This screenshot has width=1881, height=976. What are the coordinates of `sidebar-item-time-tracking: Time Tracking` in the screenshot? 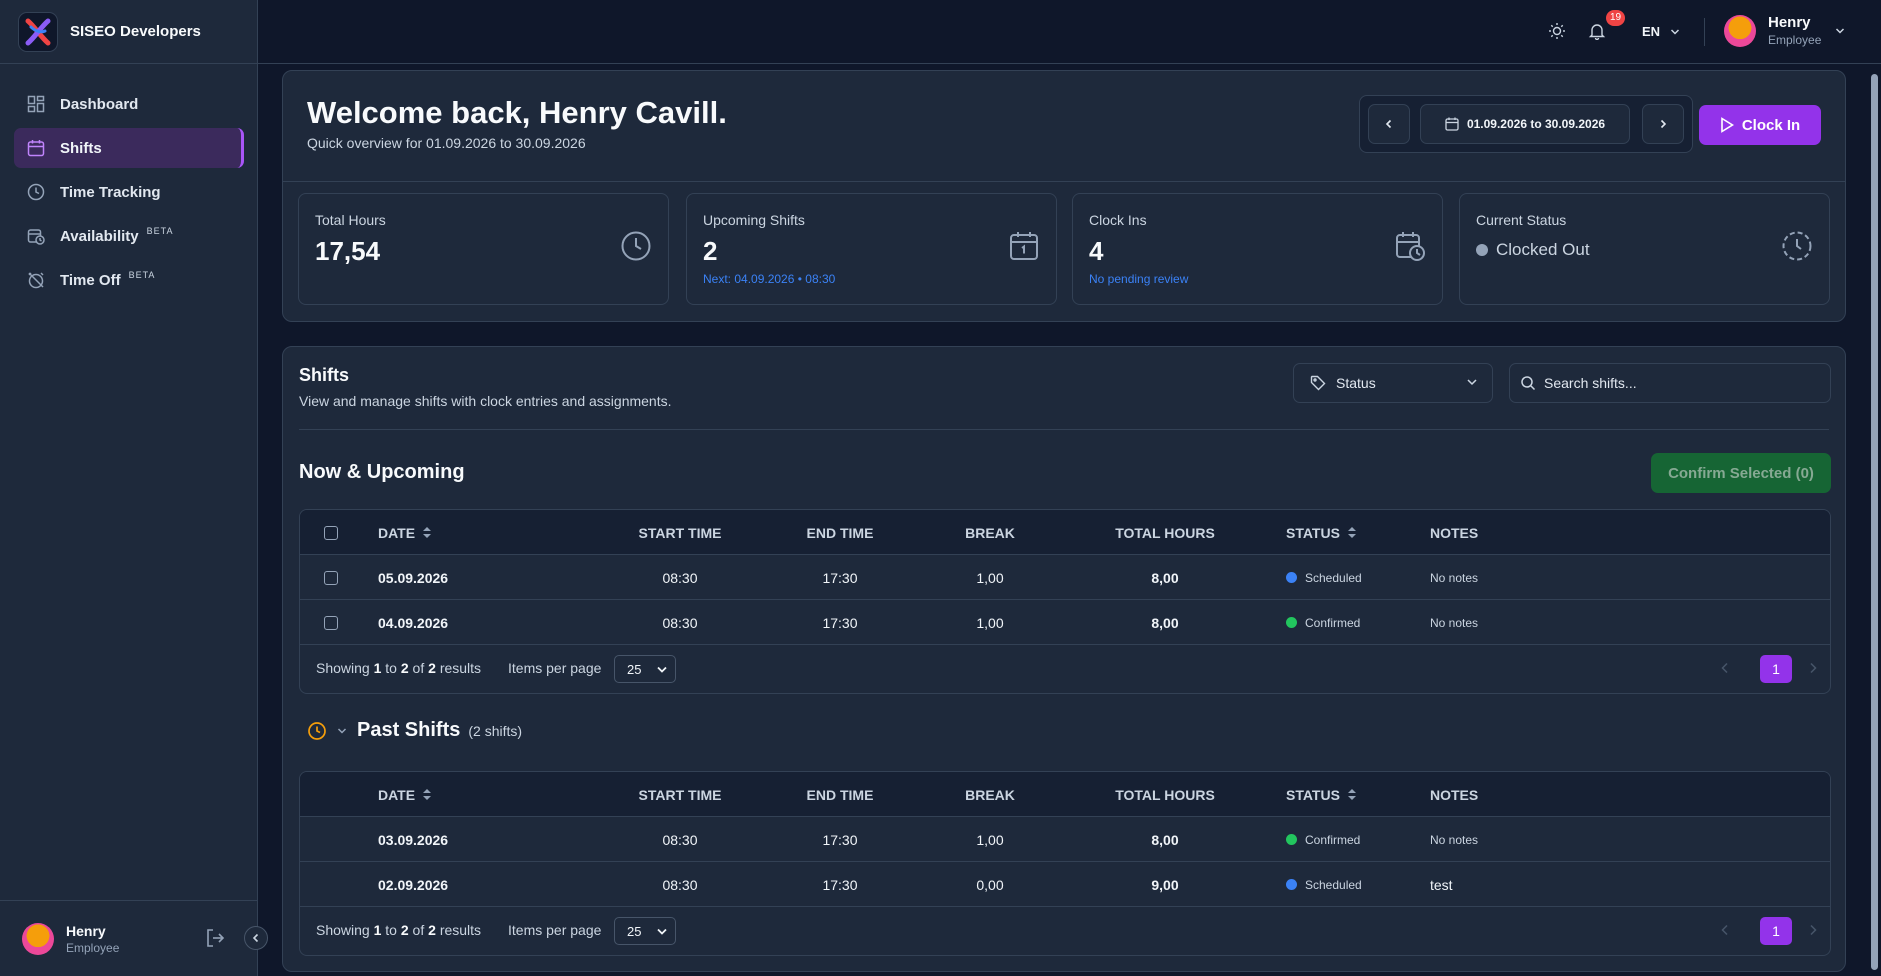 It's located at (128, 192).